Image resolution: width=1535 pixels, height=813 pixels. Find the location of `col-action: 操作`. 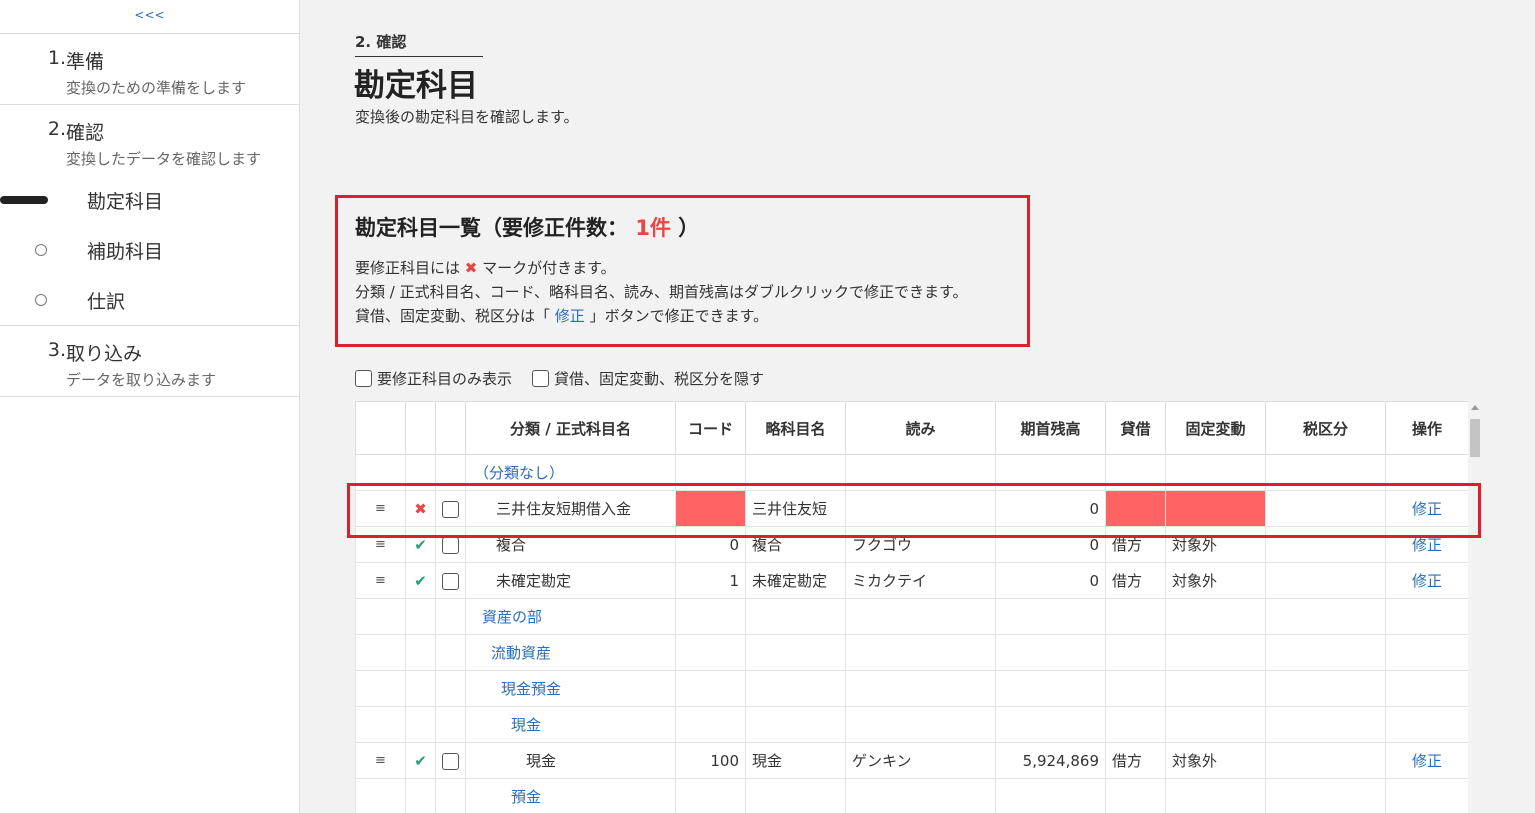

col-action: 操作 is located at coordinates (1426, 428).